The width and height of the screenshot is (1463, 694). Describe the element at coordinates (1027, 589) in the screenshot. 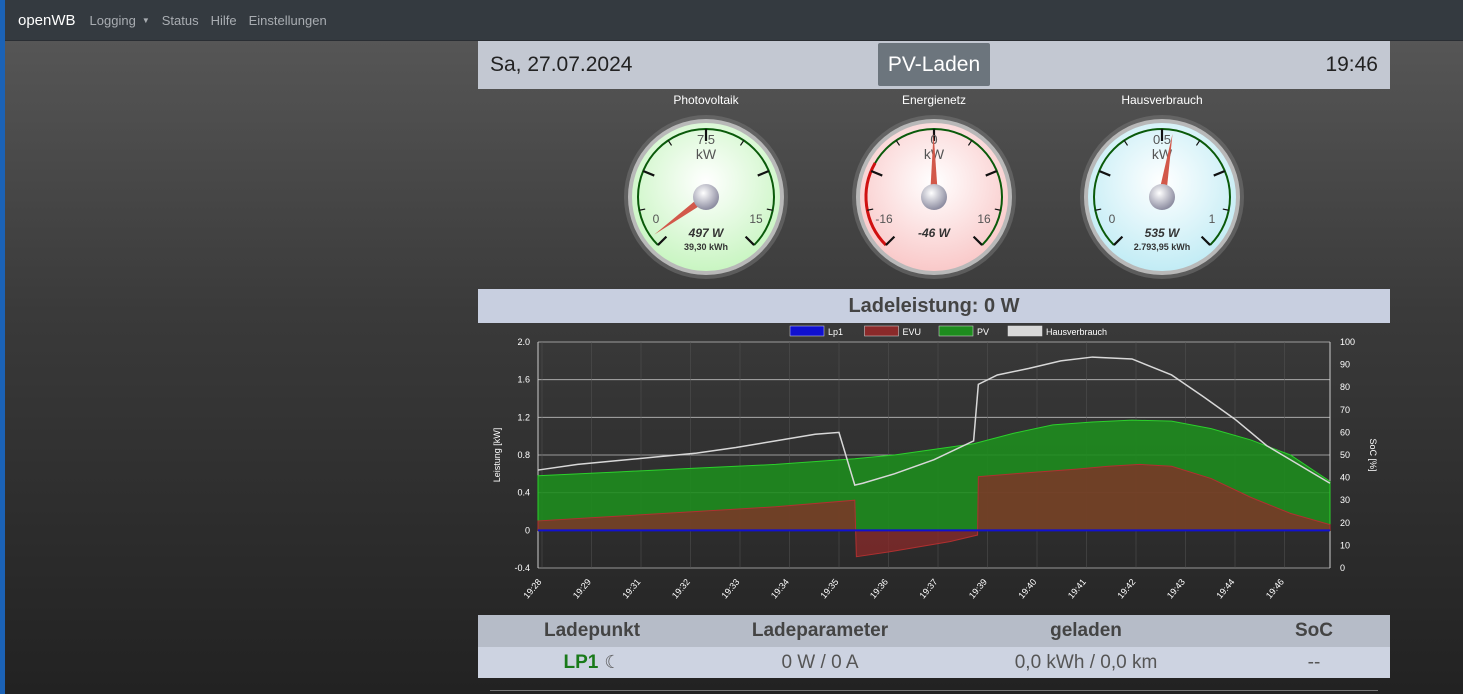

I see `x-tick-label: 19:40` at that location.